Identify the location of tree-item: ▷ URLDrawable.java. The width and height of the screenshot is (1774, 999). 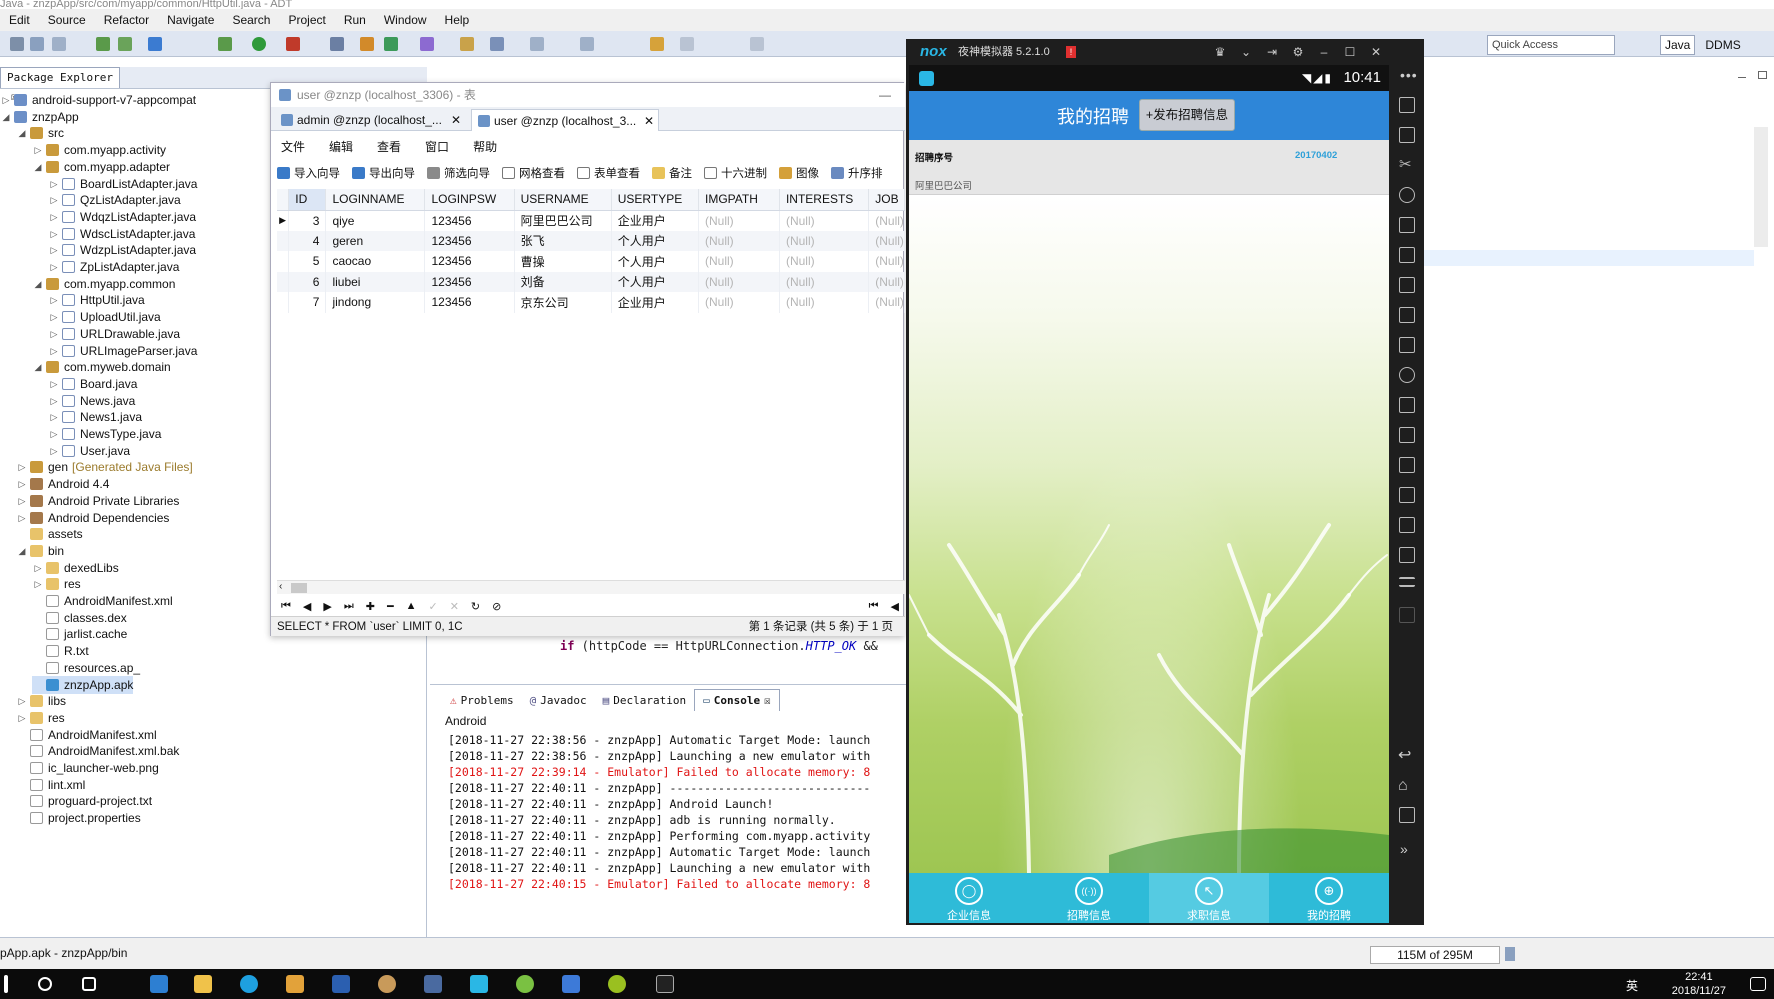
(114, 334).